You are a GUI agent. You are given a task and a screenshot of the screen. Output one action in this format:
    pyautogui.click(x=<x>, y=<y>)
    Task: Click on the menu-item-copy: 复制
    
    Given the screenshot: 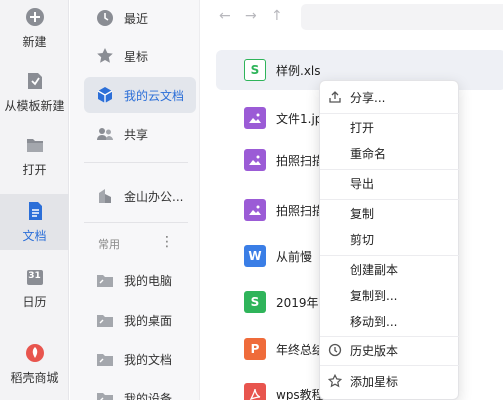 What is the action you would take?
    pyautogui.click(x=390, y=213)
    